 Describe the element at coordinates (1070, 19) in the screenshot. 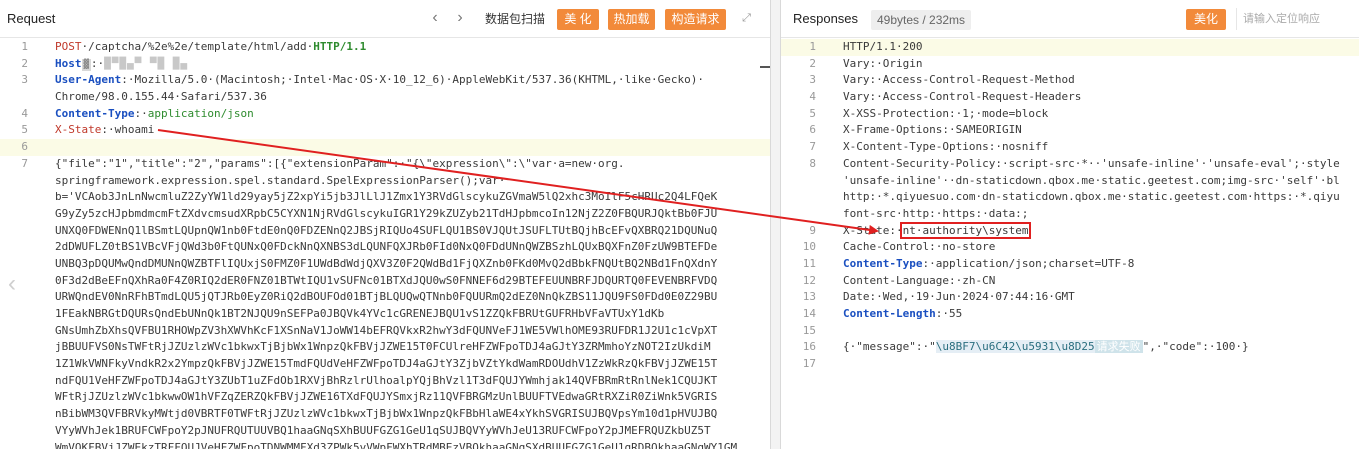

I see `response-header: Responses 49bytes / 232ms 美化` at that location.